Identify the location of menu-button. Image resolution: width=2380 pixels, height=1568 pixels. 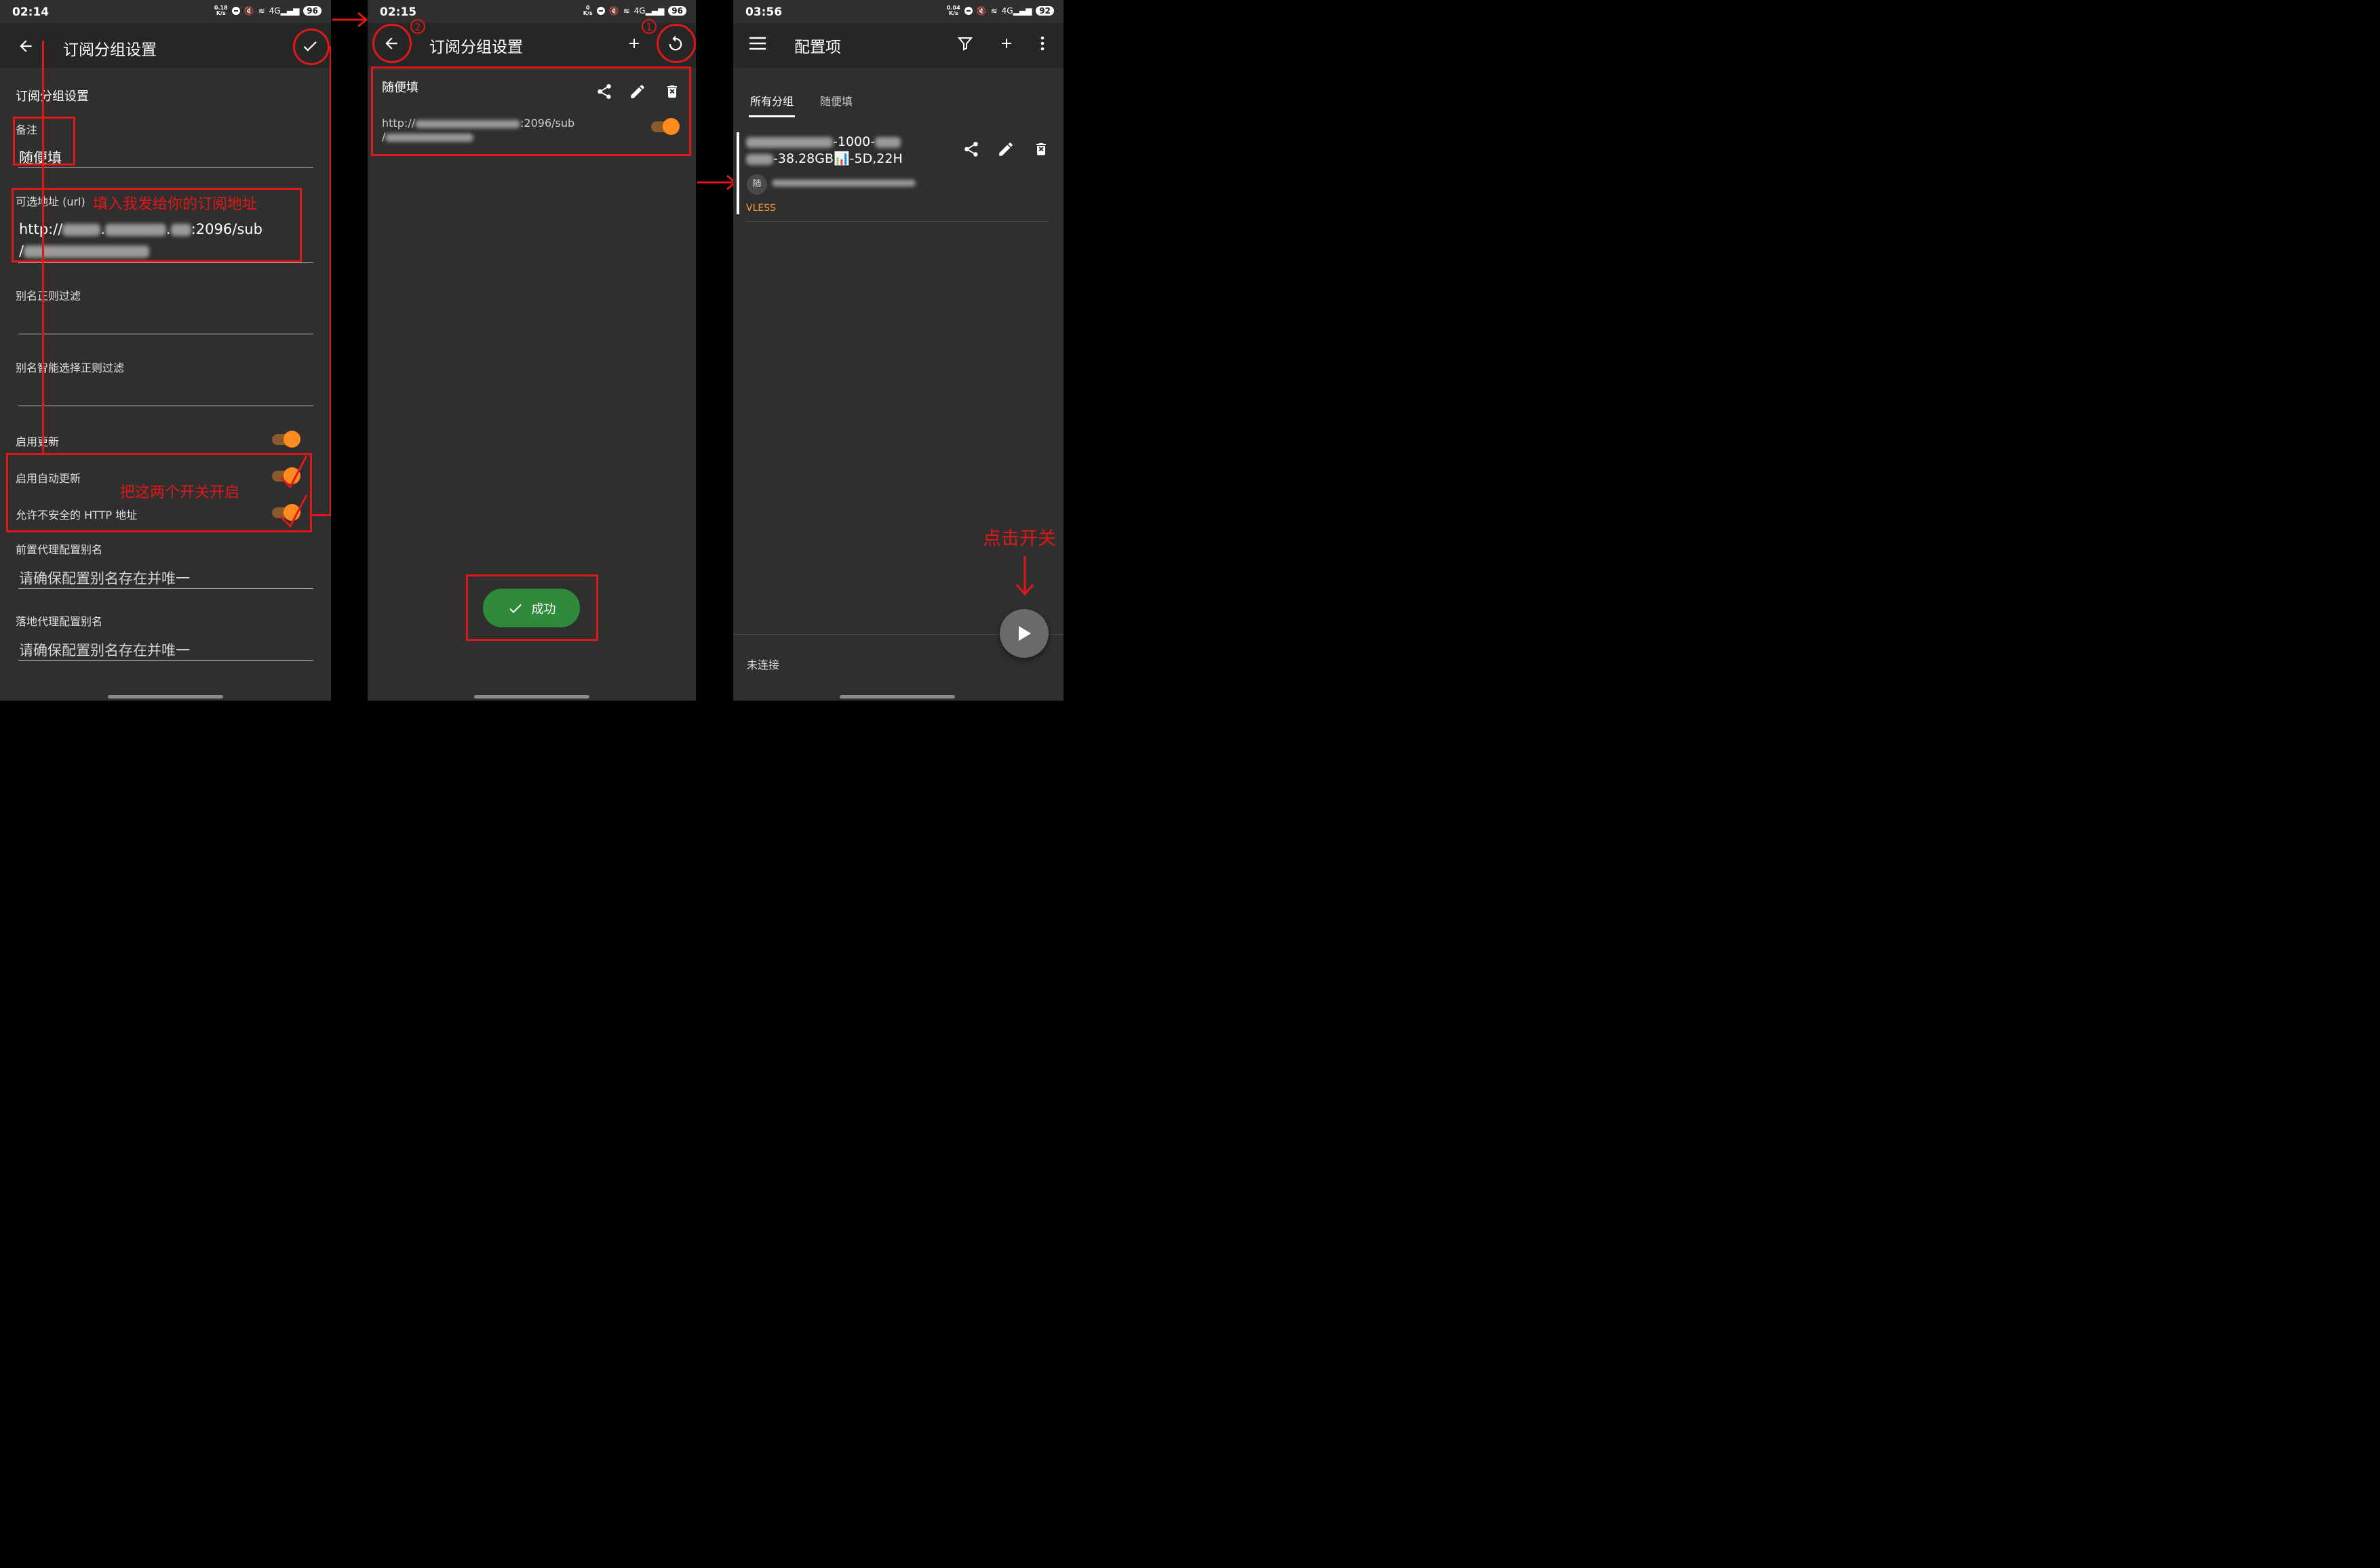
(757, 43).